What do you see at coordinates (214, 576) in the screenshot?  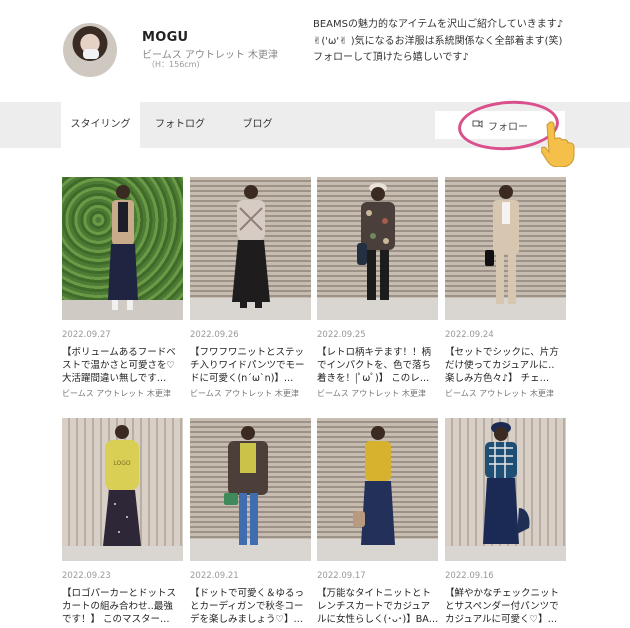 I see `post-date: 2022.09.21` at bounding box center [214, 576].